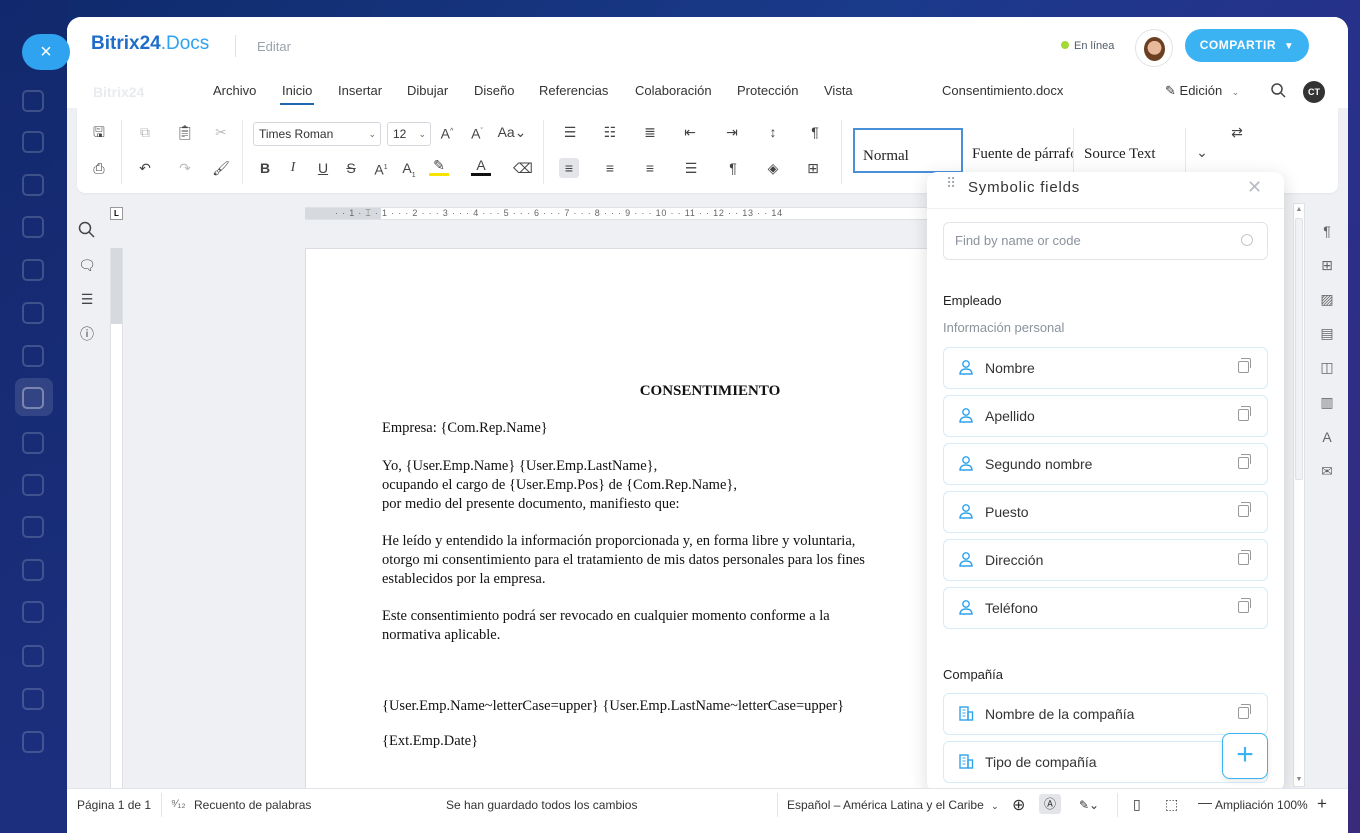 This screenshot has height=833, width=1360. What do you see at coordinates (1205, 802) in the screenshot?
I see `zoom-out-icon: —` at bounding box center [1205, 802].